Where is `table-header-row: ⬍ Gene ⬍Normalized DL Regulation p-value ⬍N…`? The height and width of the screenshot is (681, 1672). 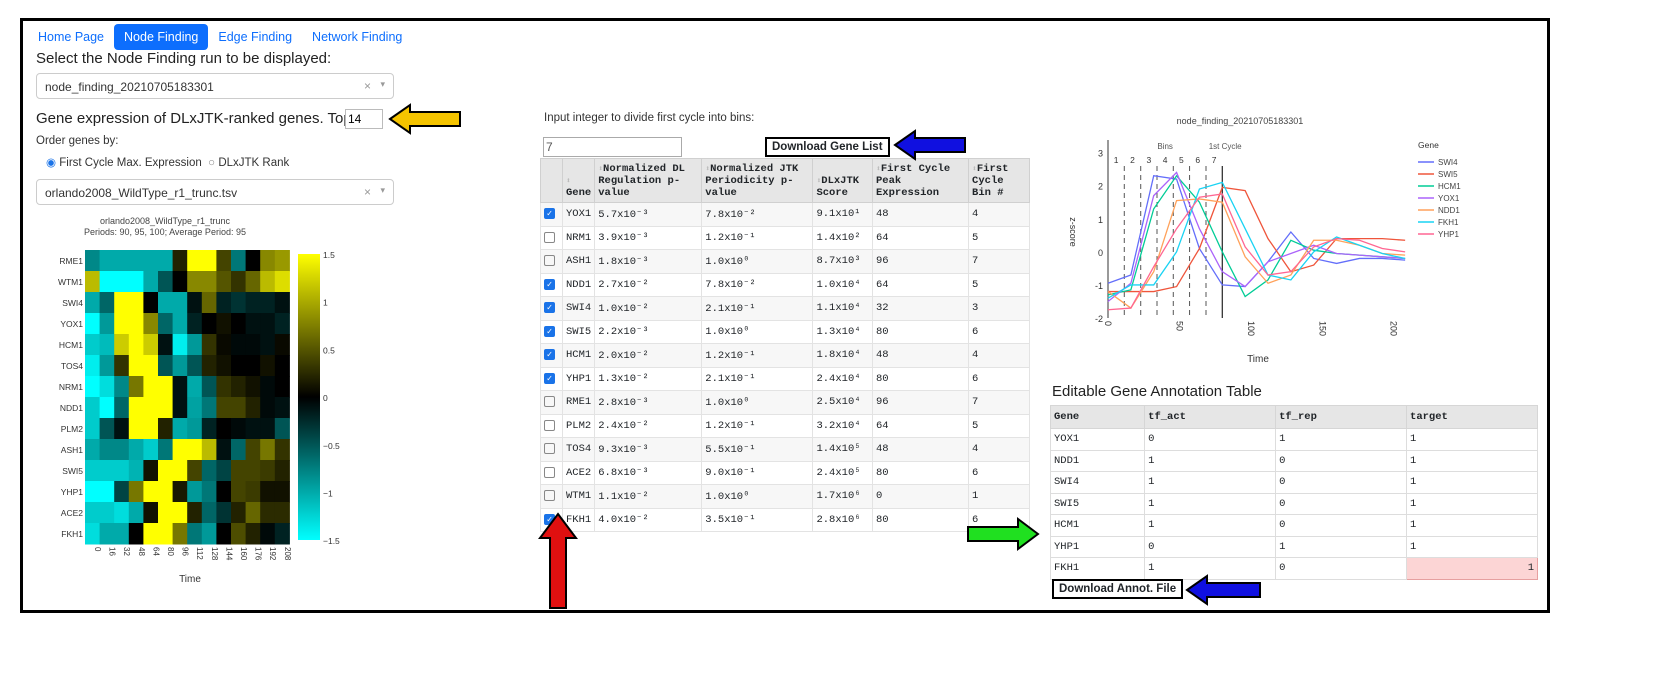
table-header-row: ⬍ Gene ⬍Normalized DL Regulation p-value ⬍N… is located at coordinates (785, 180).